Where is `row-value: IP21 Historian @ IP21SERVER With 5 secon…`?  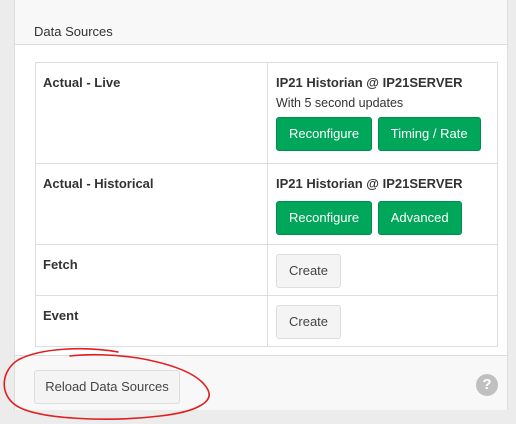 row-value: IP21 Historian @ IP21SERVER With 5 secon… is located at coordinates (382, 113).